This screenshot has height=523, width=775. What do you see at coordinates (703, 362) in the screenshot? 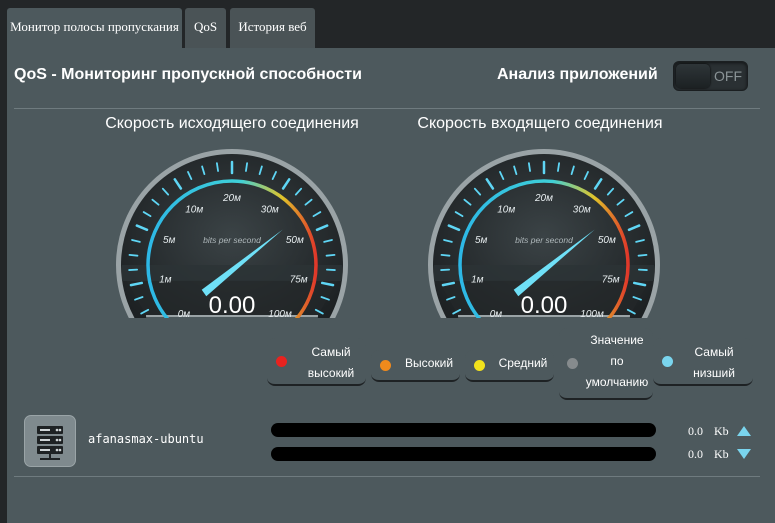
I see `legend-lowest: Самый низший` at bounding box center [703, 362].